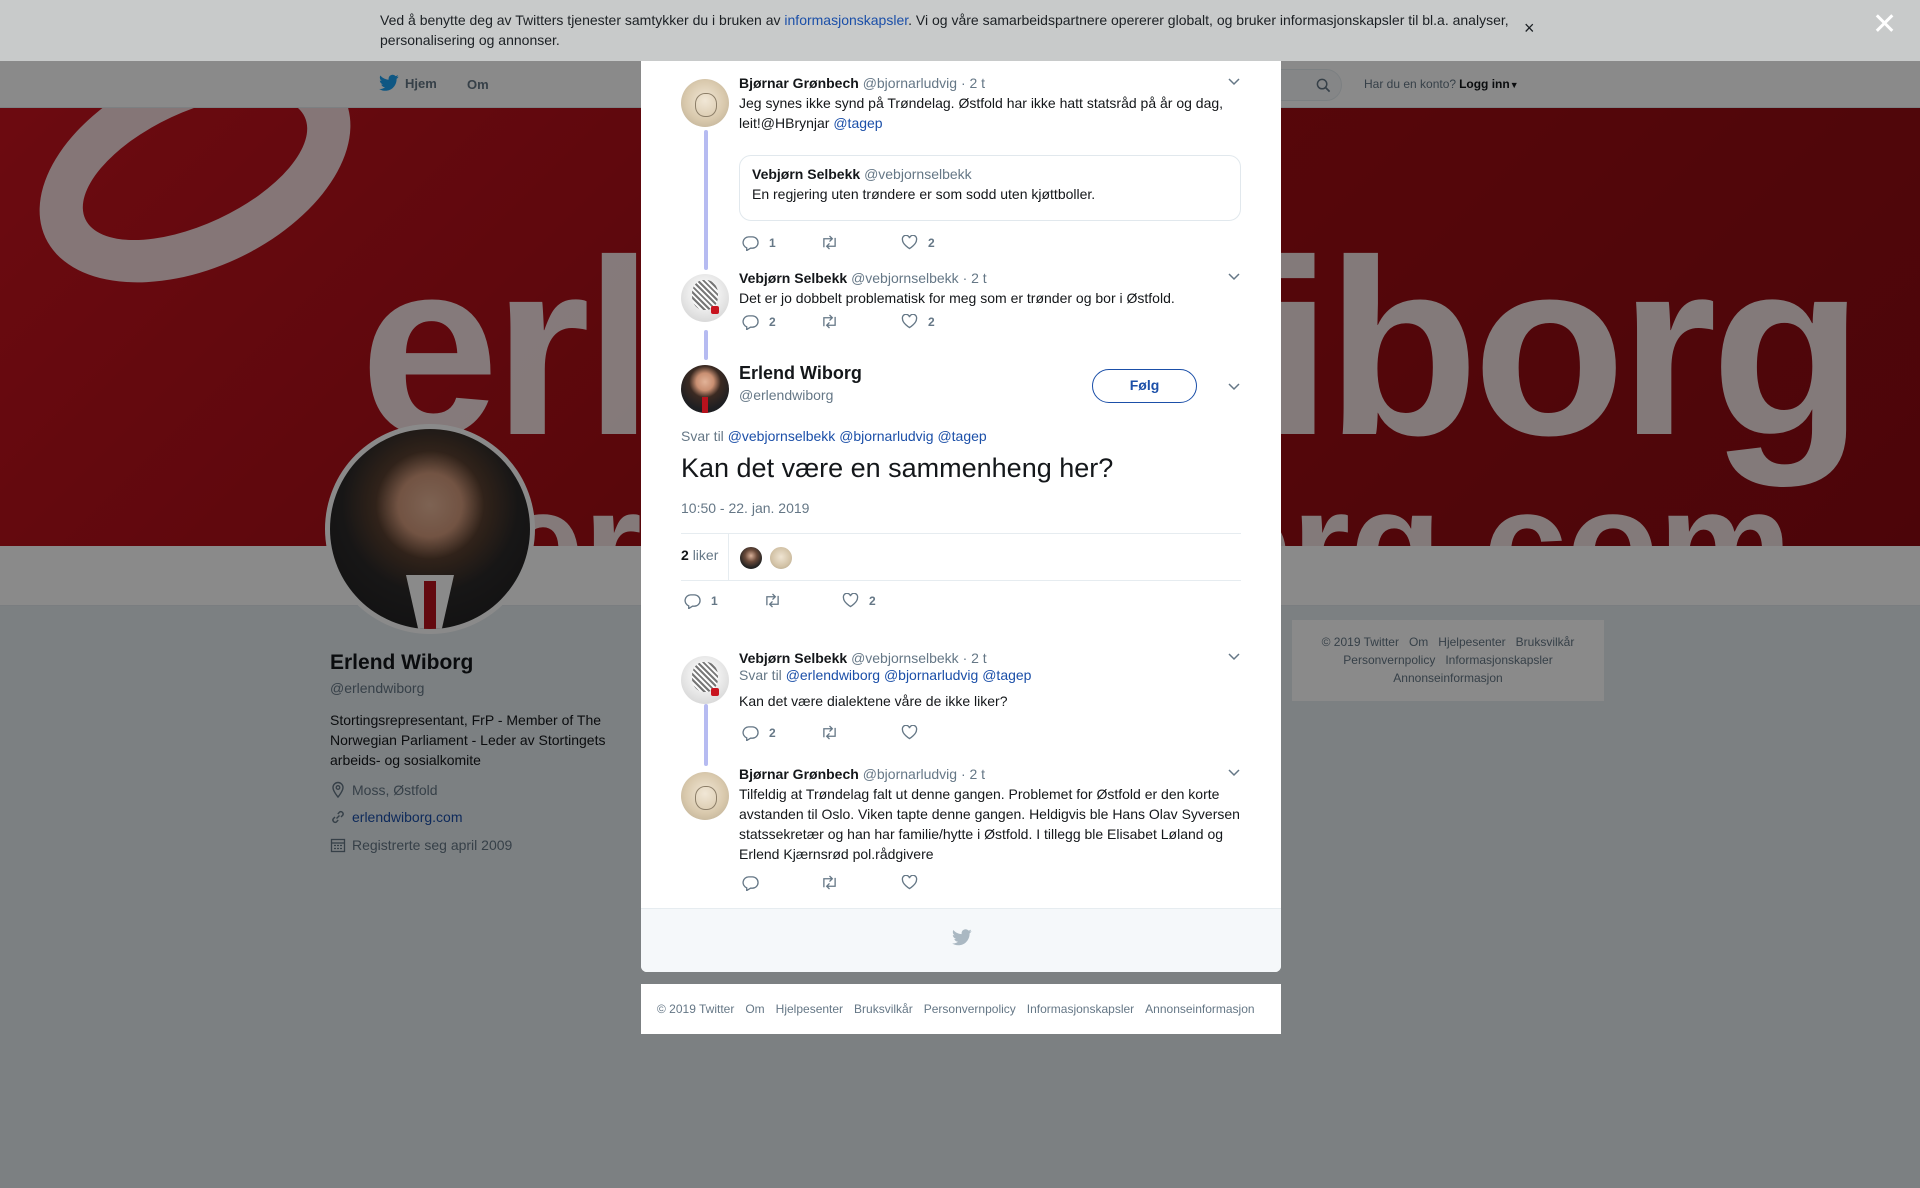  Describe the element at coordinates (862, 83) in the screenshot. I see `tweet-header: Bjørnar Grønbech @bjornarludvig · 2 t` at that location.